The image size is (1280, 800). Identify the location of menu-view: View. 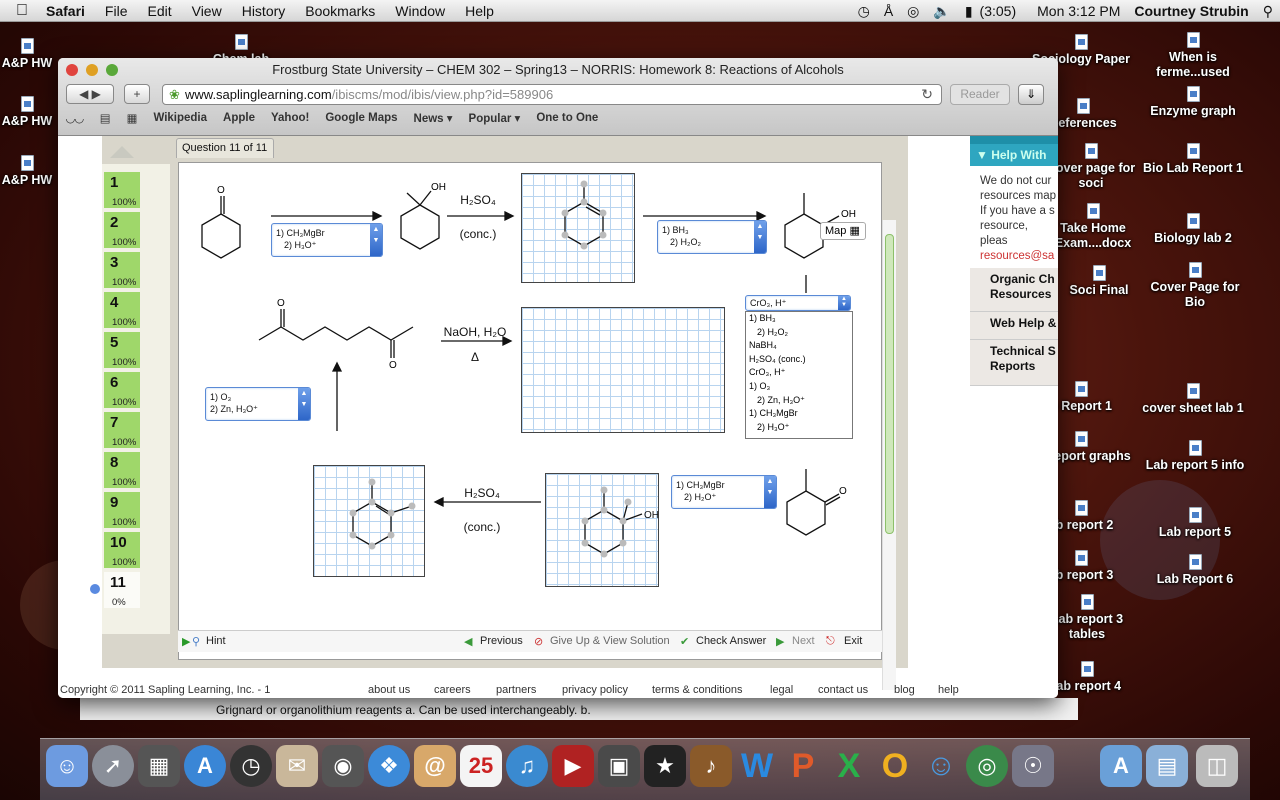
(207, 11).